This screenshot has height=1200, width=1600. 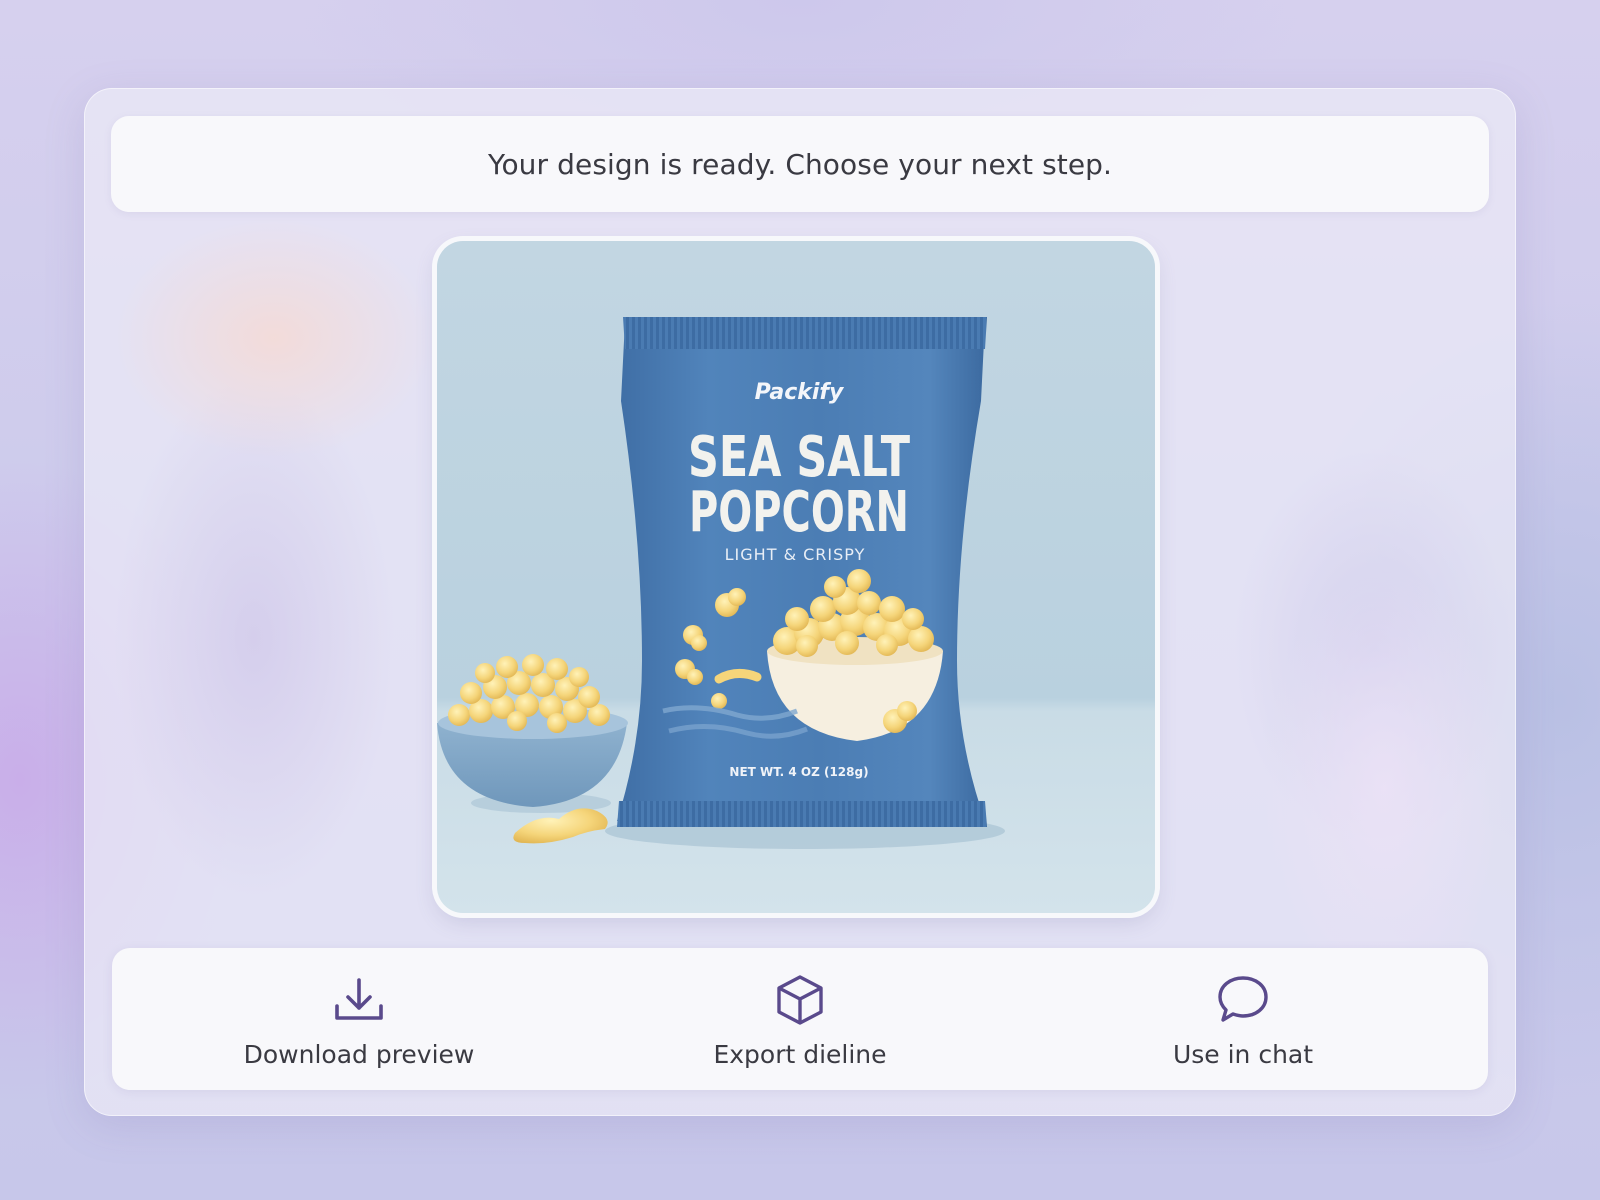 I want to click on download-preview-button: Download preview, so click(x=359, y=1019).